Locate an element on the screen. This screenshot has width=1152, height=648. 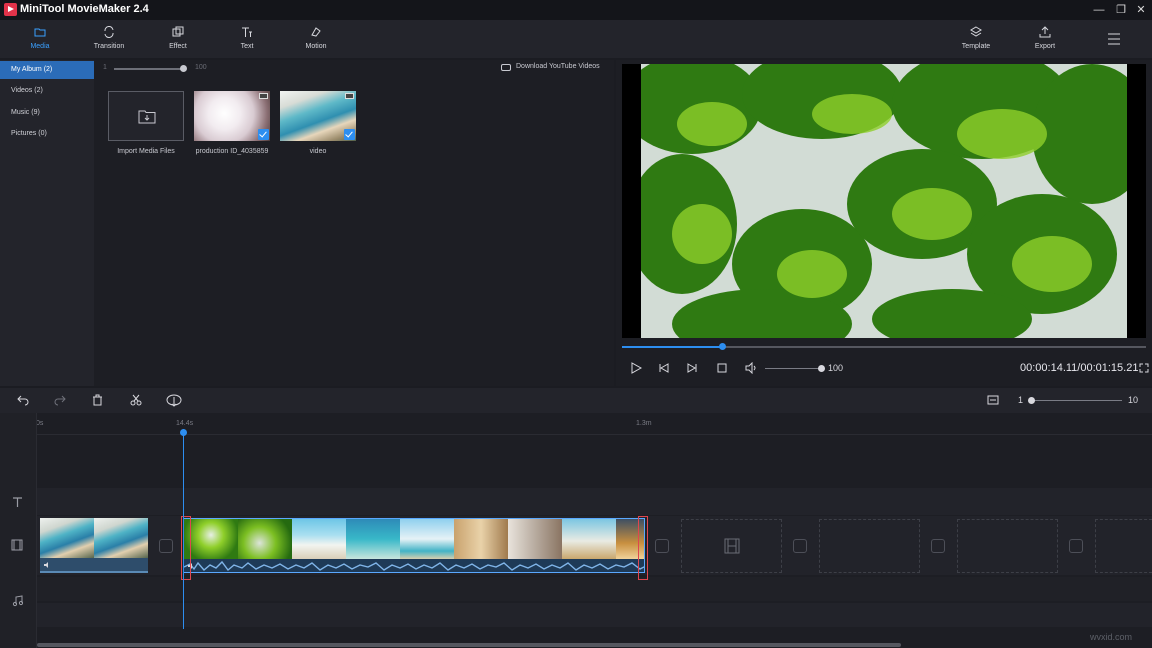
audio-track is located at coordinates (594, 615).